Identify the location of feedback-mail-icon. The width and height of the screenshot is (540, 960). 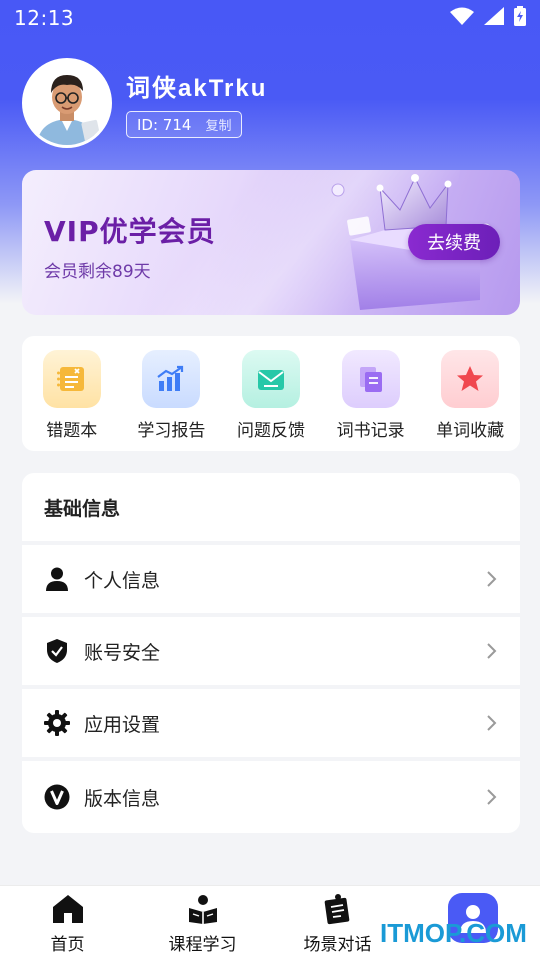
(270, 379).